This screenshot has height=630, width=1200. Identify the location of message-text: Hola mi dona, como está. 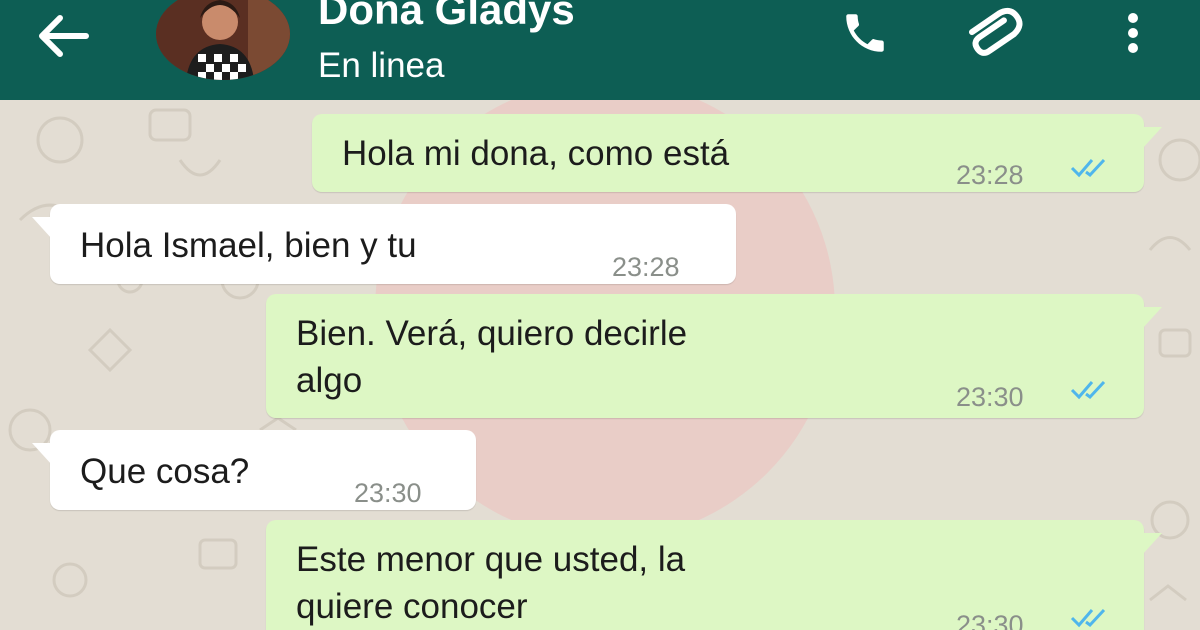
(536, 153).